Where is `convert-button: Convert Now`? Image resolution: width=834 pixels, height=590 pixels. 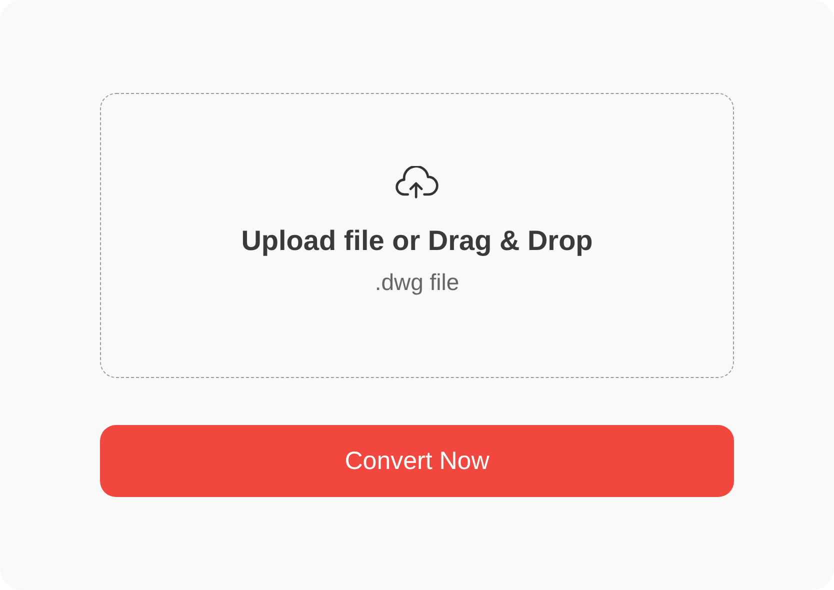
convert-button: Convert Now is located at coordinates (417, 461).